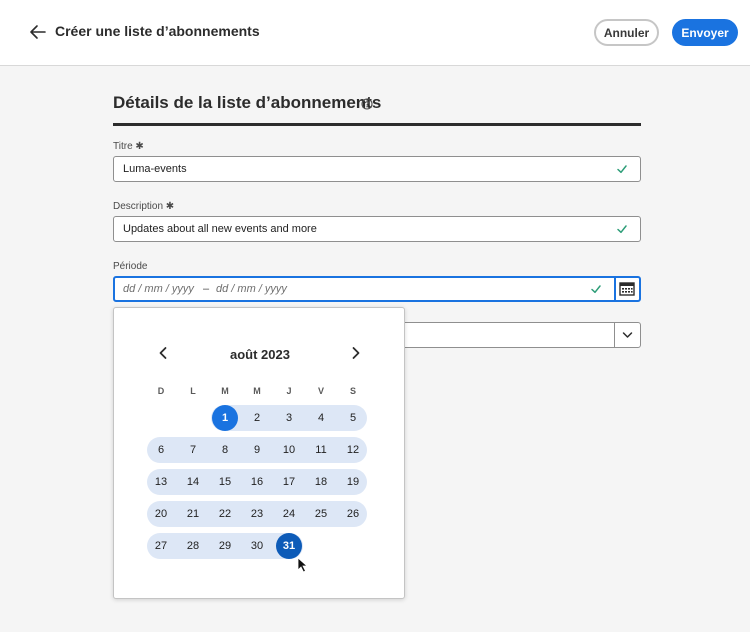 The width and height of the screenshot is (750, 632). What do you see at coordinates (161, 546) in the screenshot?
I see `calendar-day: 27` at bounding box center [161, 546].